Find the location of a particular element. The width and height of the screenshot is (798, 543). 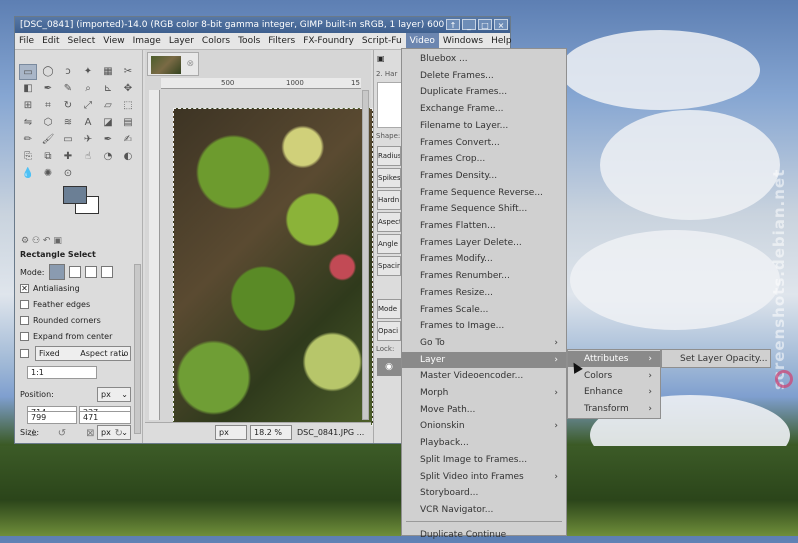

fuzzy-select-tool-icon: ✦ is located at coordinates (88, 72).